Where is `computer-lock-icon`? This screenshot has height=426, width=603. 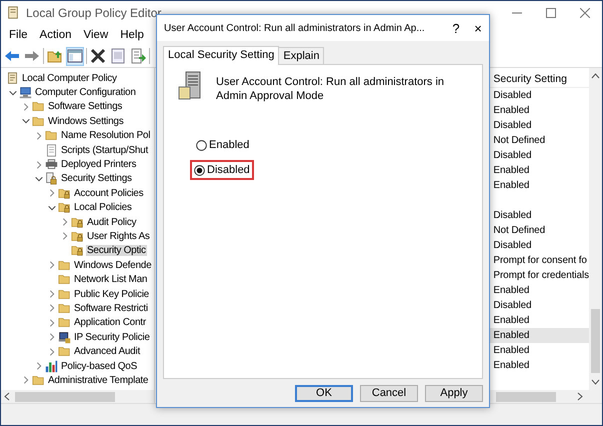
computer-lock-icon is located at coordinates (64, 337).